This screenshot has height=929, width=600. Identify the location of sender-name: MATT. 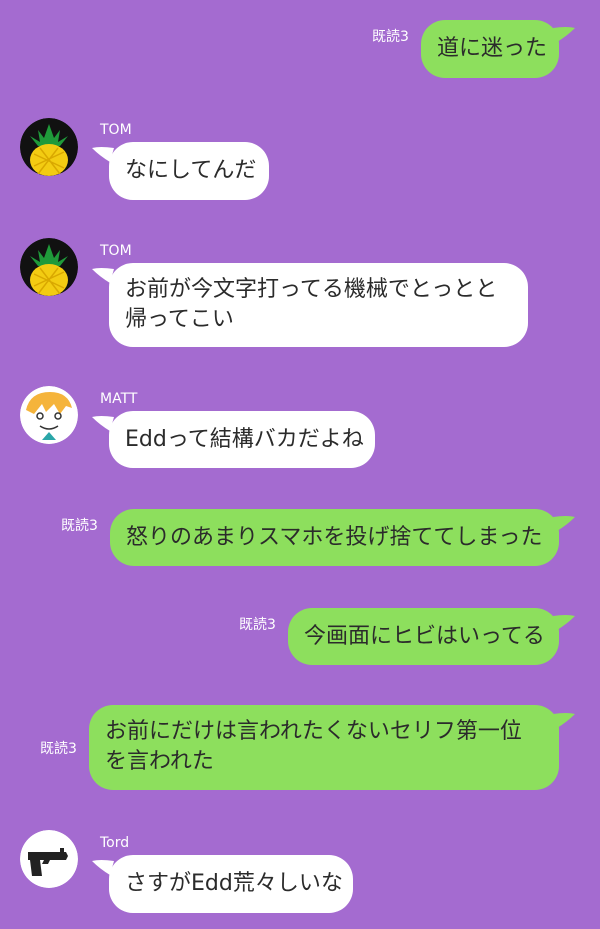
(119, 399).